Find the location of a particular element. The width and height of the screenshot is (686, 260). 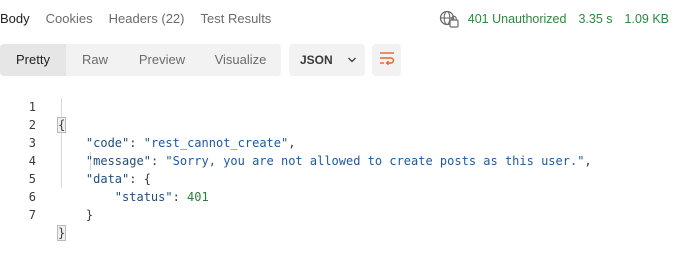

view-mode-visualize: Visualize is located at coordinates (240, 60).